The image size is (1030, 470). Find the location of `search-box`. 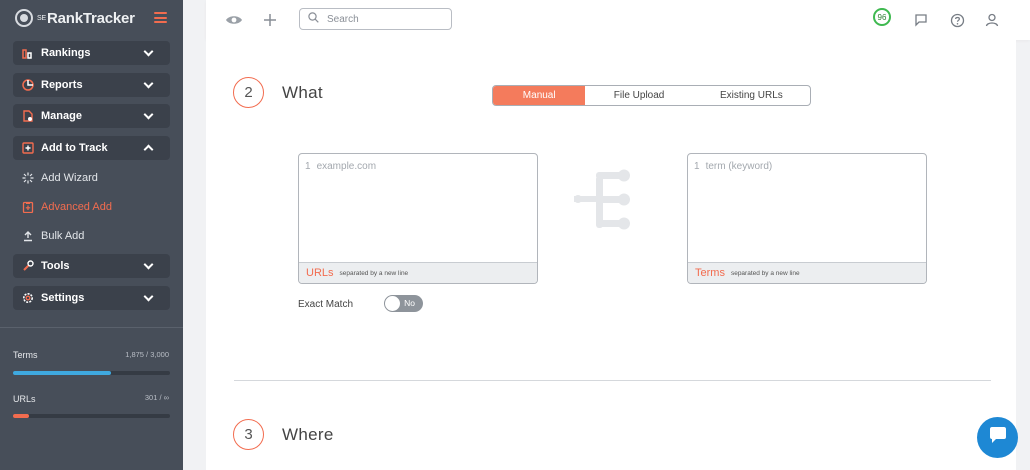

search-box is located at coordinates (375, 19).